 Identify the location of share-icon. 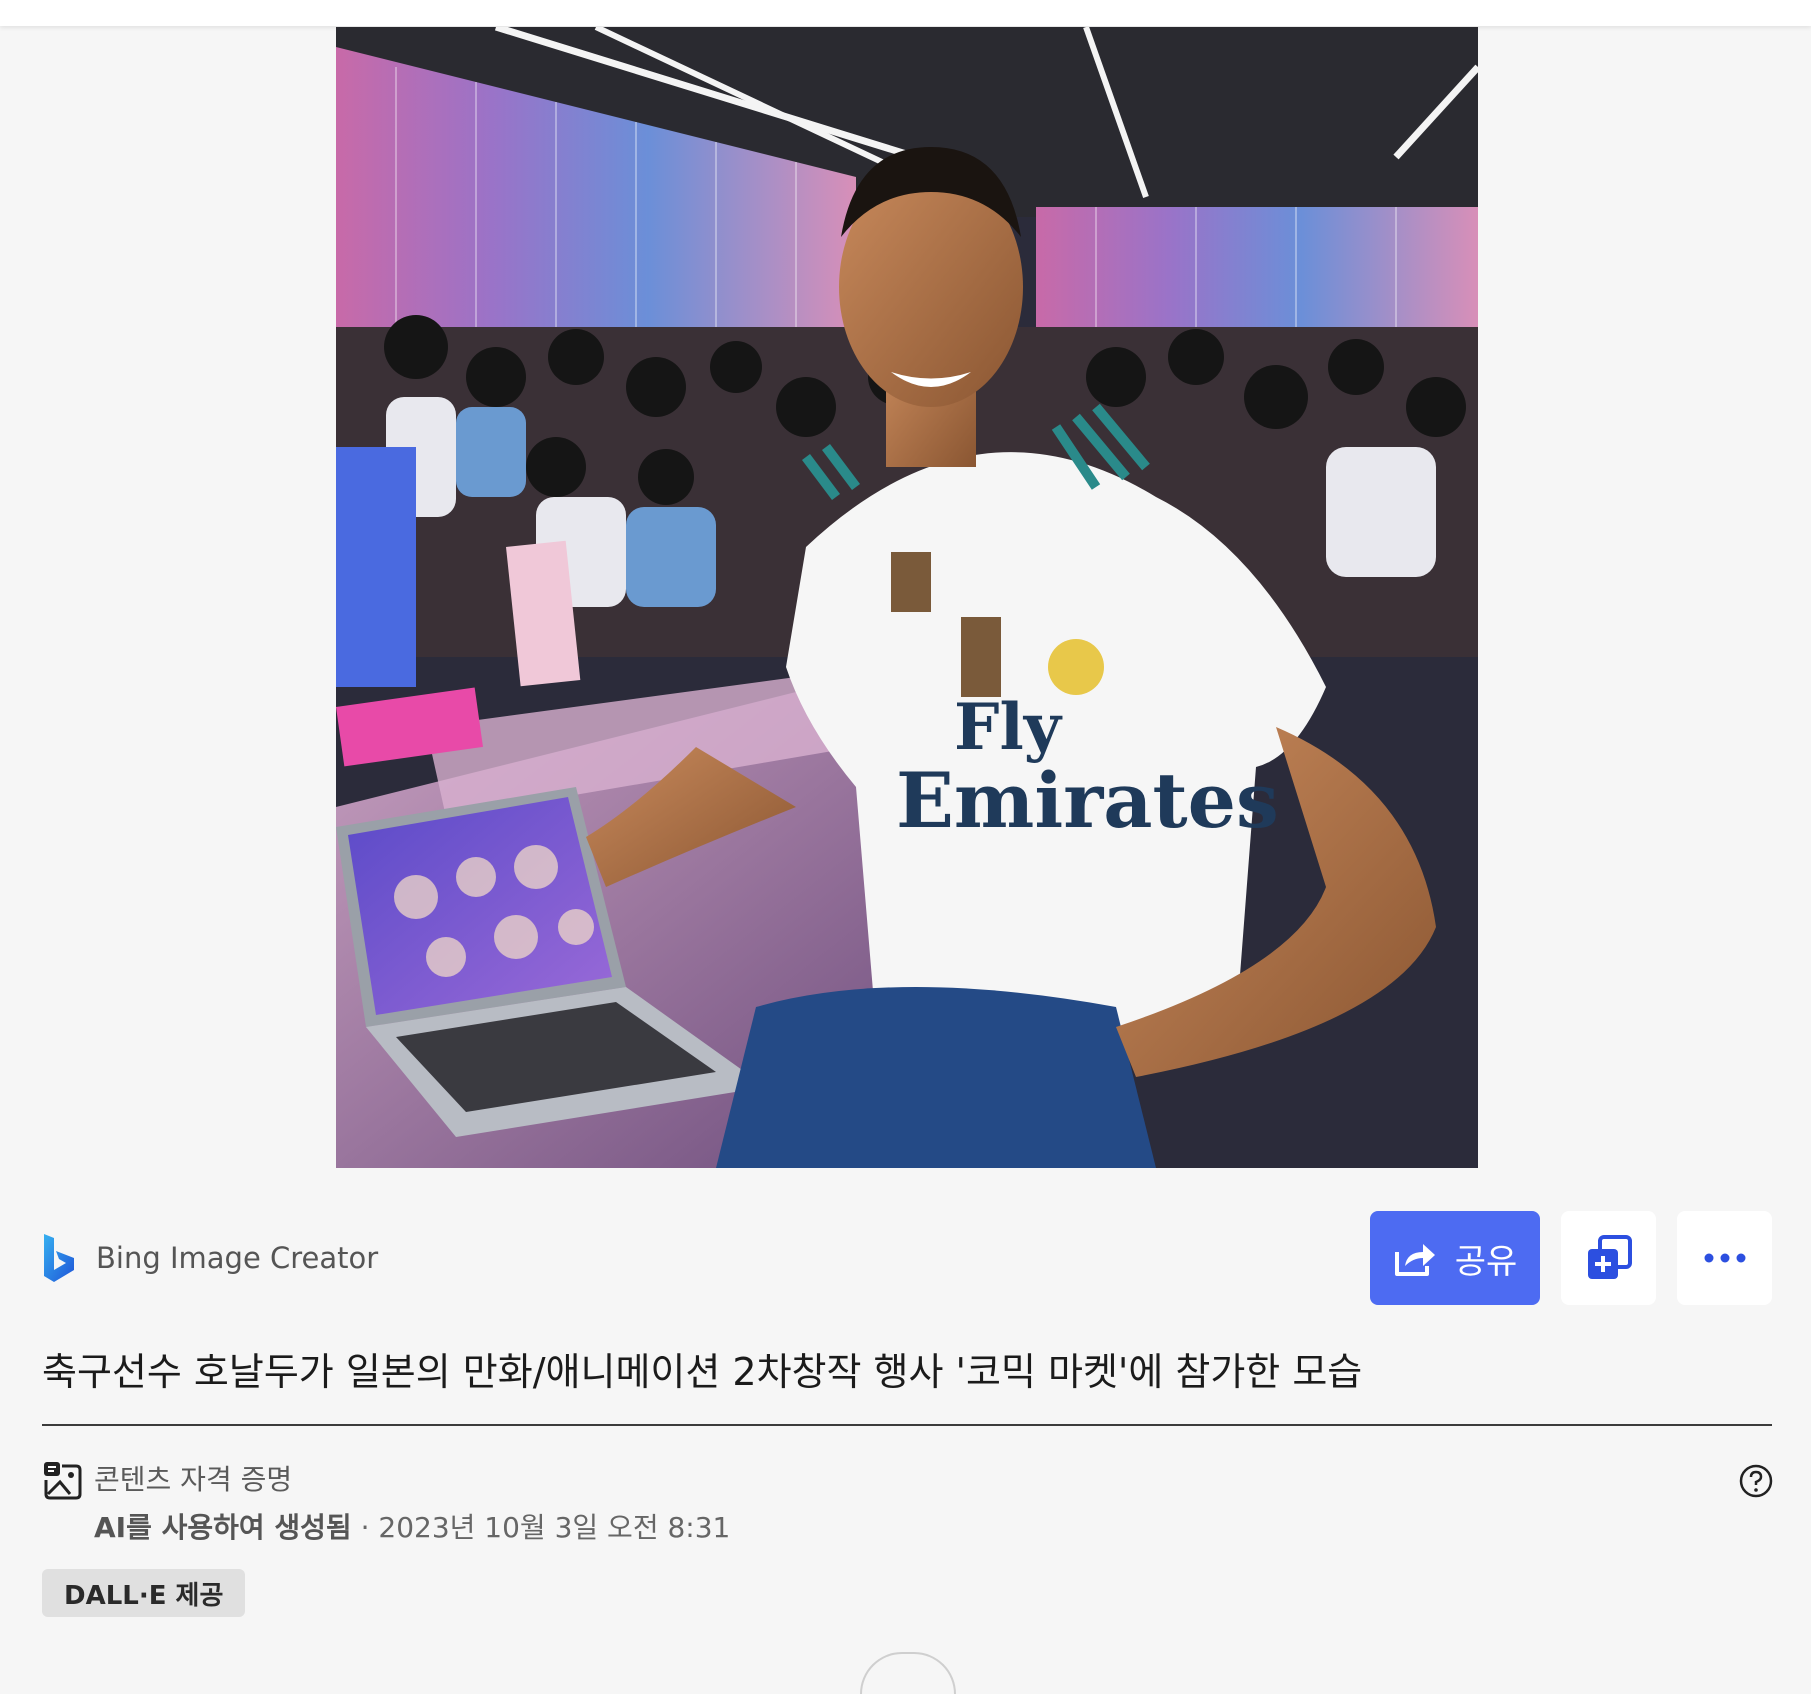
(1414, 1260).